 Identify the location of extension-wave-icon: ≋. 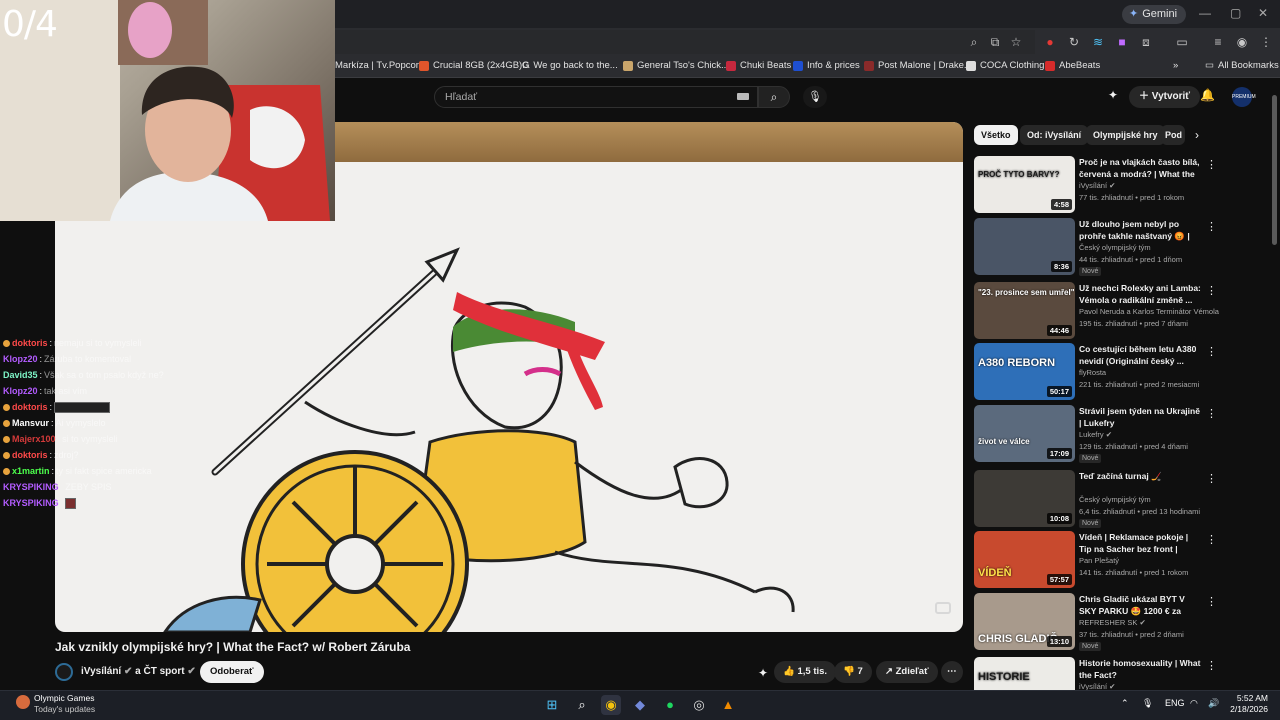
(1098, 42).